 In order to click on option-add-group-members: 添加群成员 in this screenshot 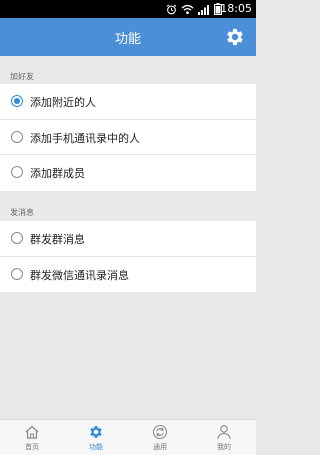, I will do `click(128, 173)`.